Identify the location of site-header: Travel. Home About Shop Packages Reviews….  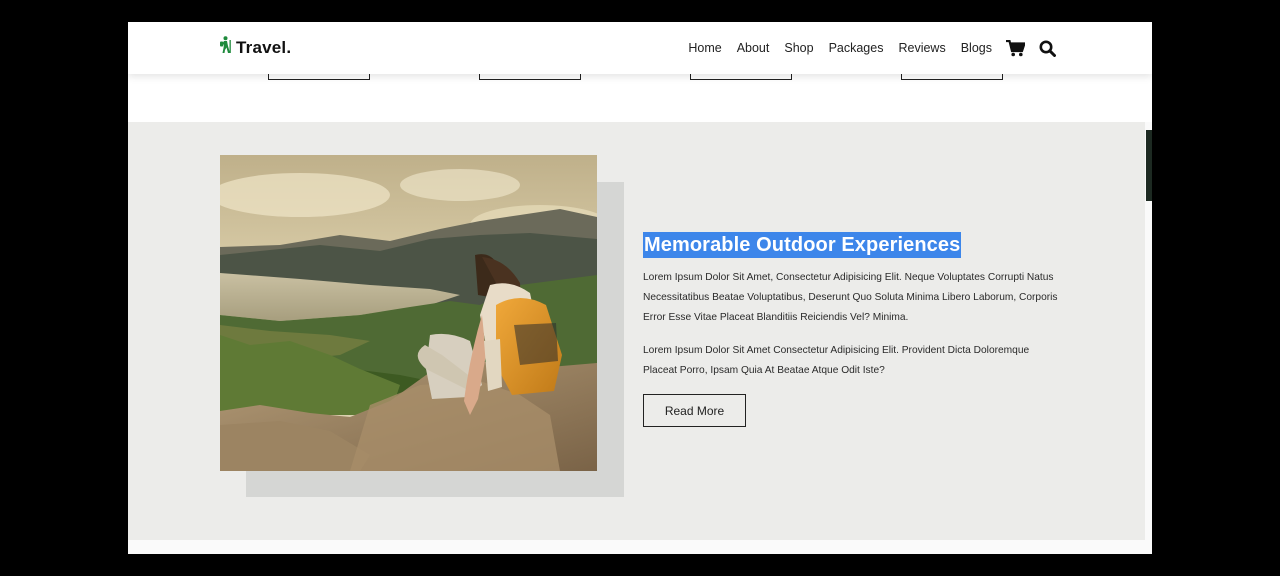
(640, 48).